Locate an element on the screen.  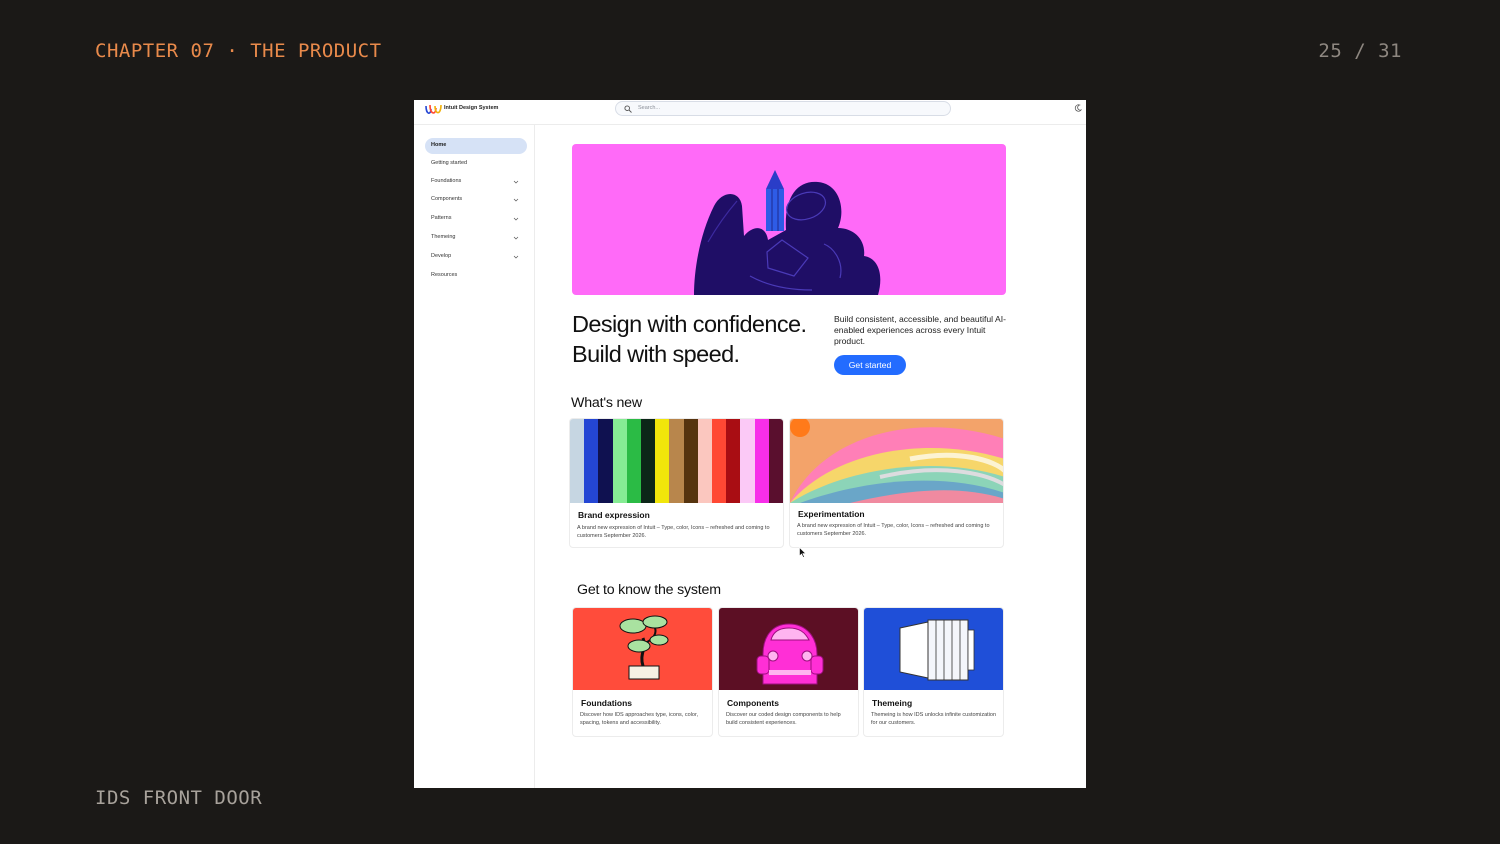
sidebar-item-label: Patterns is located at coordinates (441, 218).